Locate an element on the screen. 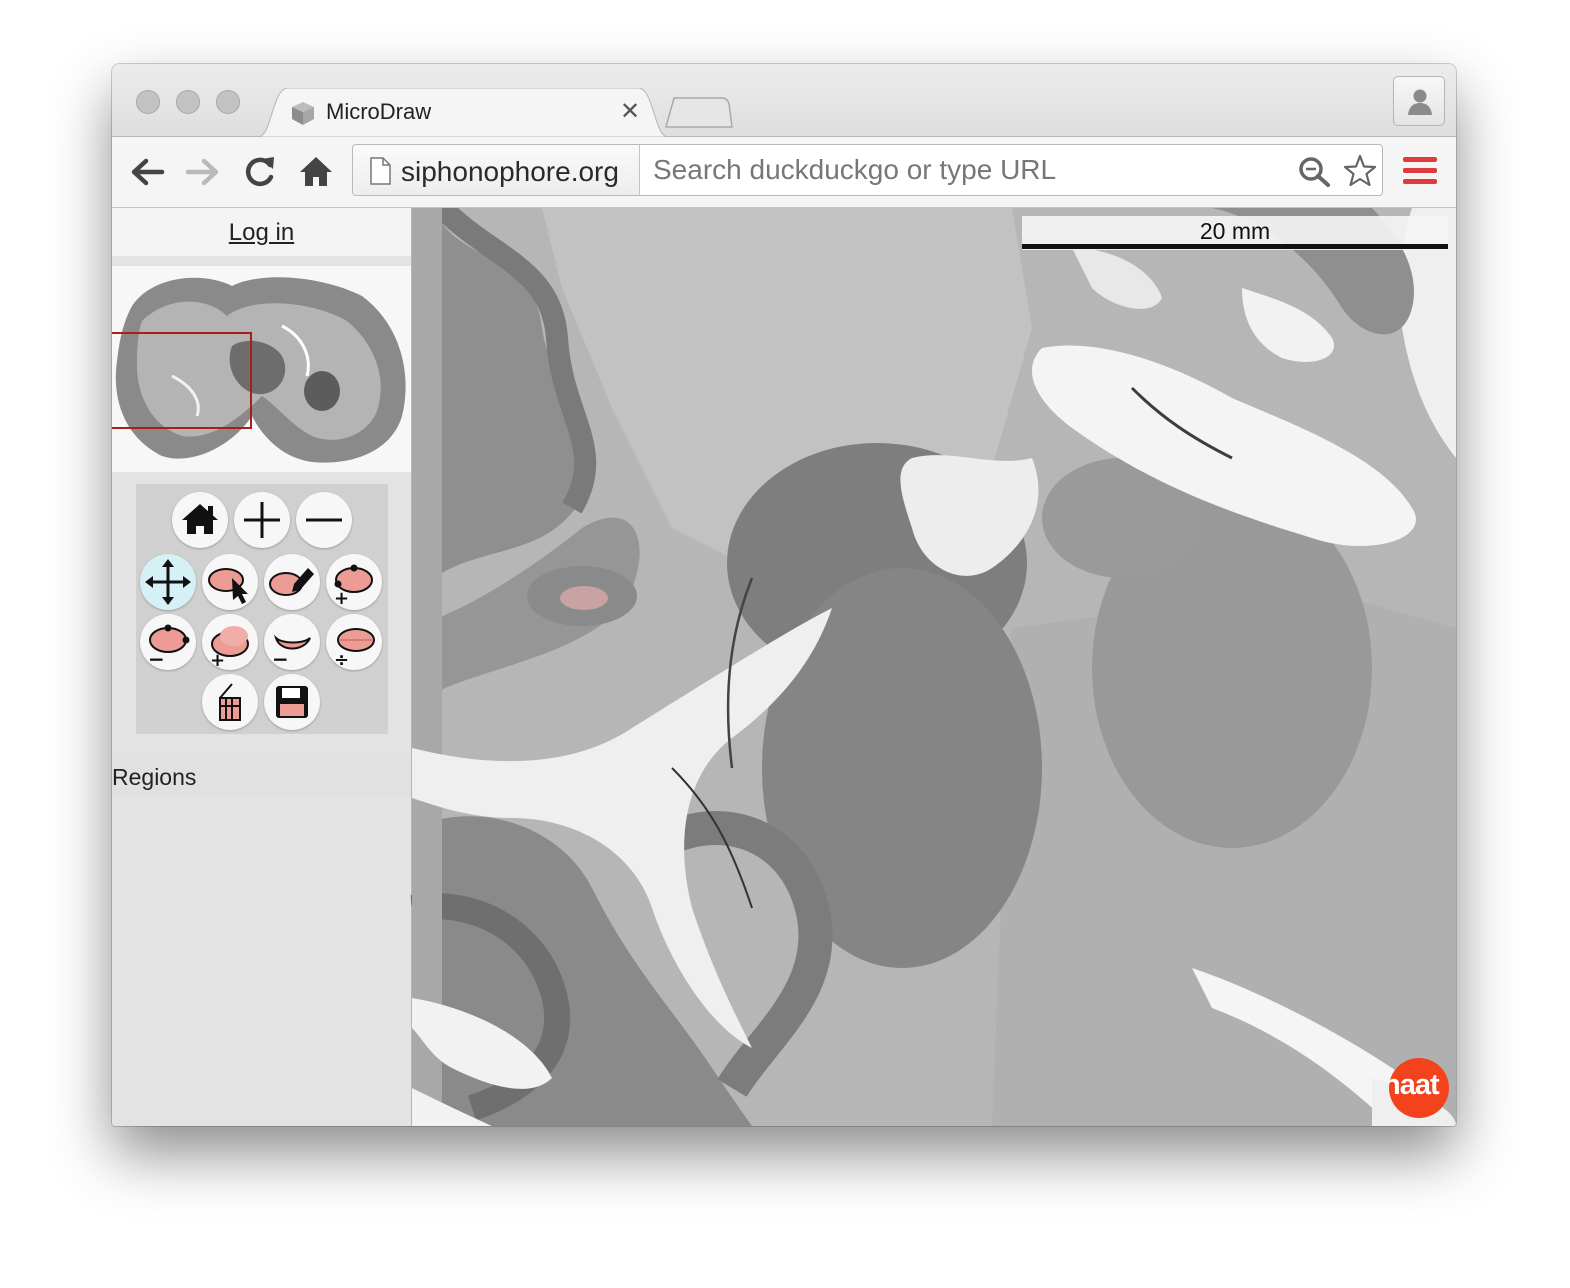 Image resolution: width=1570 pixels, height=1288 pixels. profile-button is located at coordinates (1419, 101).